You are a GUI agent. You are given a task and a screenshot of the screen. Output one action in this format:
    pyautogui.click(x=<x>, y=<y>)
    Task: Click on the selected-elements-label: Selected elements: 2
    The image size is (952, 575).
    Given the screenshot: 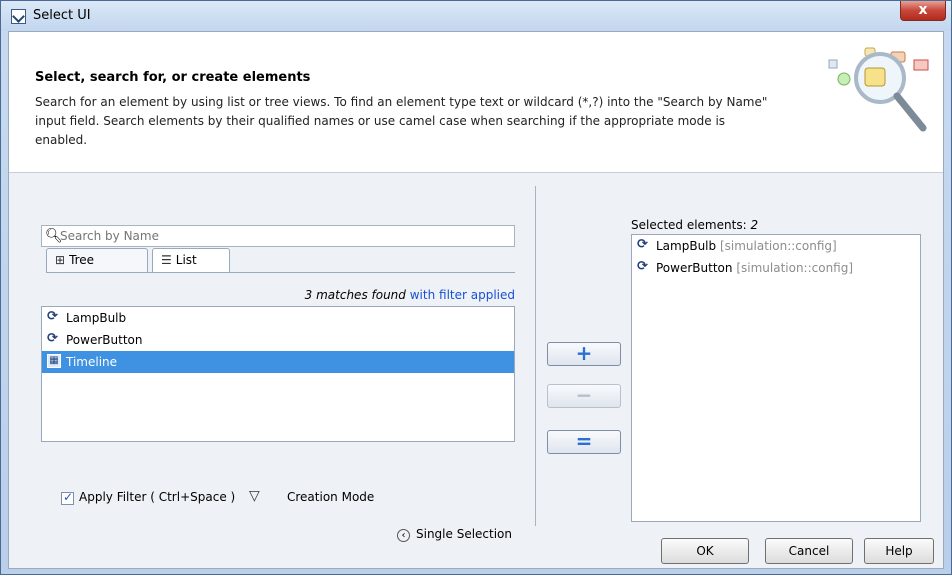 What is the action you would take?
    pyautogui.click(x=695, y=225)
    